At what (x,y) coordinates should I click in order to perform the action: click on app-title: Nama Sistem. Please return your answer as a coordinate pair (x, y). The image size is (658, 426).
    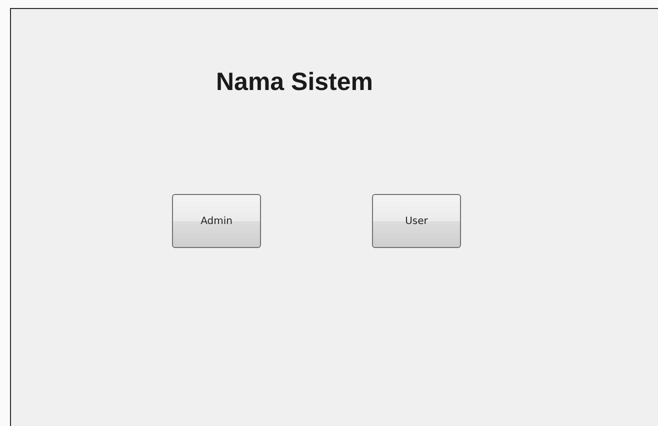
    Looking at the image, I should click on (295, 82).